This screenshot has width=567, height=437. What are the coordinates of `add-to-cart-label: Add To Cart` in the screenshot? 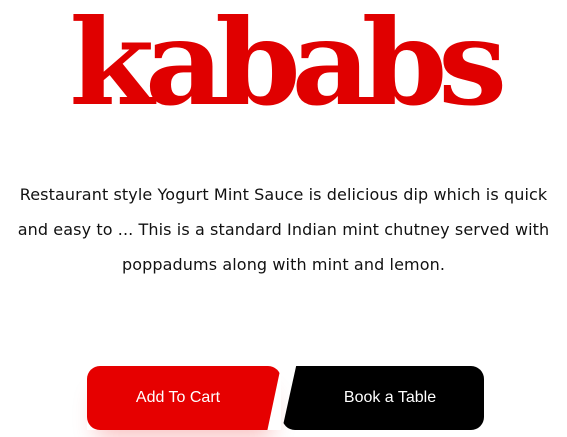 It's located at (178, 397).